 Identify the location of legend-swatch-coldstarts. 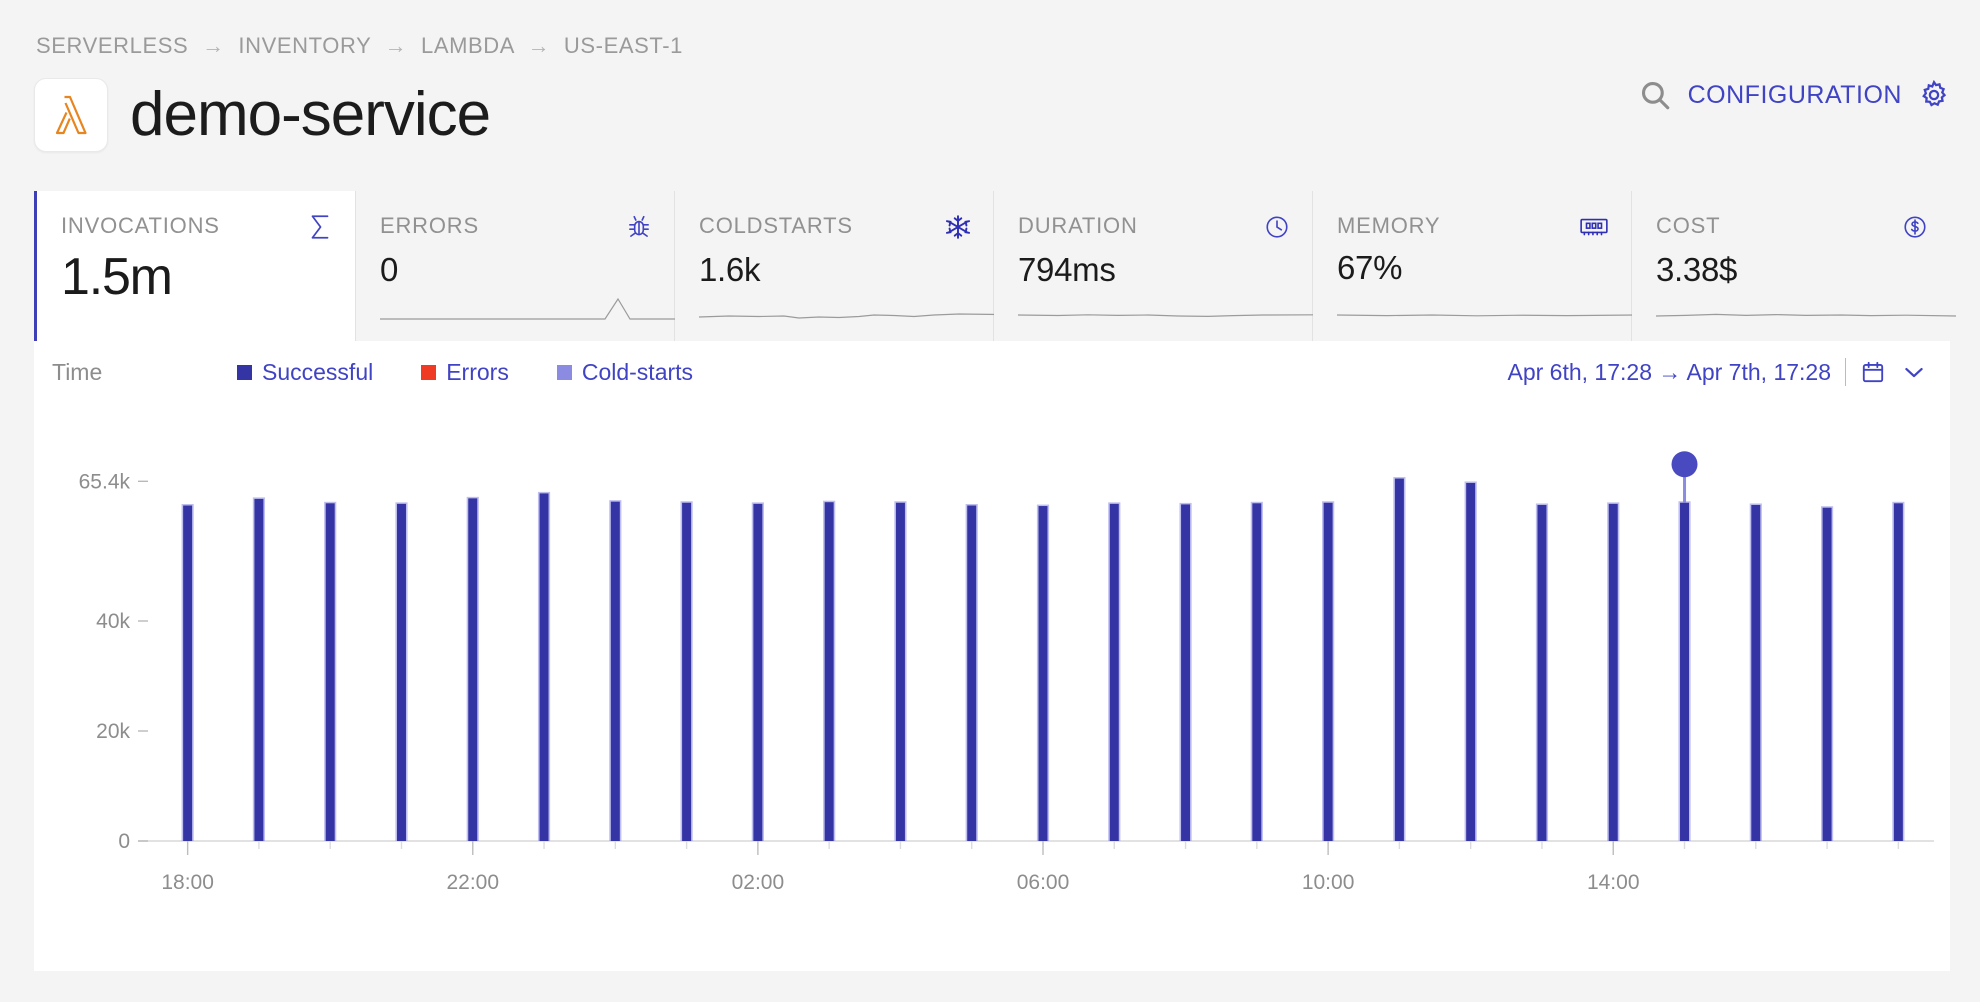
(564, 372).